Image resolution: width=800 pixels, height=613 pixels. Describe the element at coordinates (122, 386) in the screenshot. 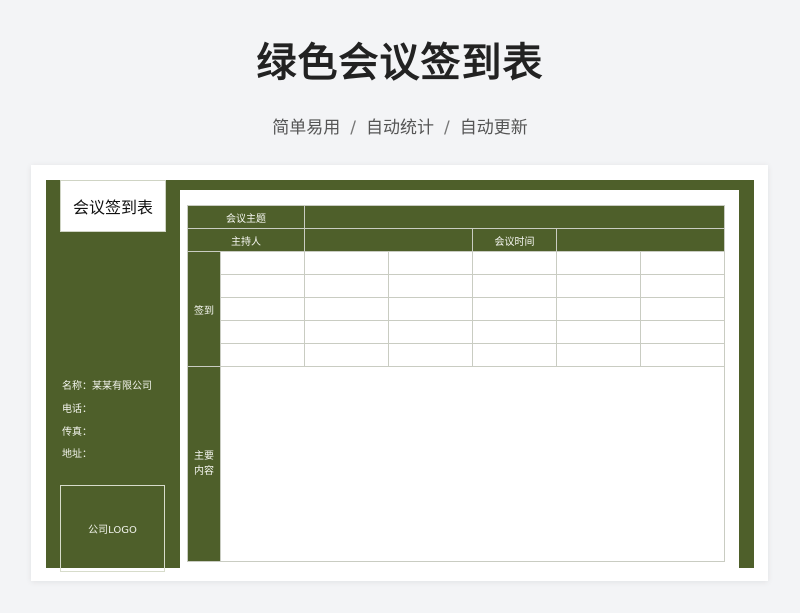

I see `company-name-value: 某某有限公司` at that location.